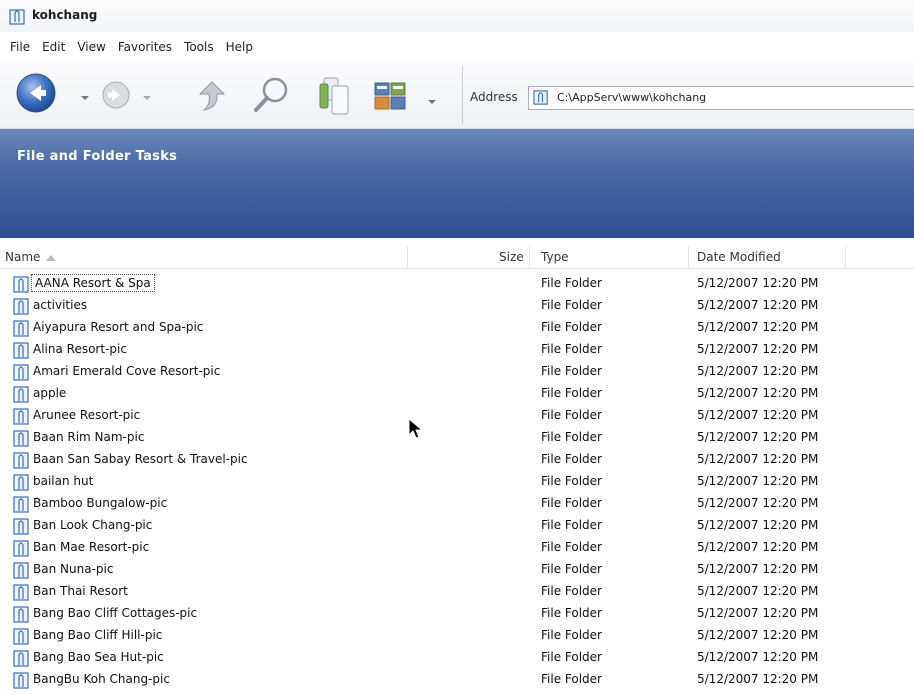 Image resolution: width=914 pixels, height=695 pixels. What do you see at coordinates (20, 47) in the screenshot?
I see `menu-file: File` at bounding box center [20, 47].